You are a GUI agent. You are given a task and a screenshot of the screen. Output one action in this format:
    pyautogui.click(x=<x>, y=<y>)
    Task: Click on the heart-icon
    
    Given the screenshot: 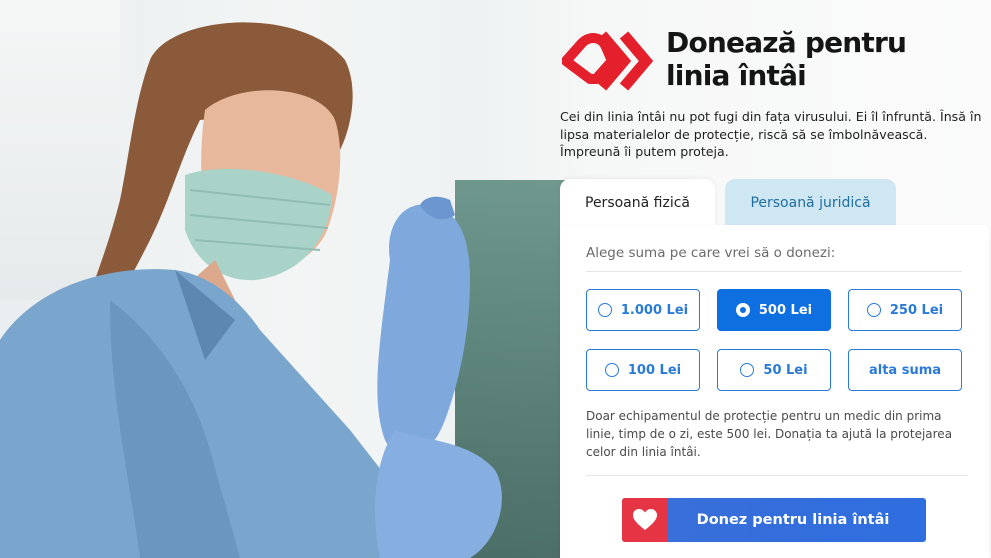 What is the action you would take?
    pyautogui.click(x=645, y=520)
    